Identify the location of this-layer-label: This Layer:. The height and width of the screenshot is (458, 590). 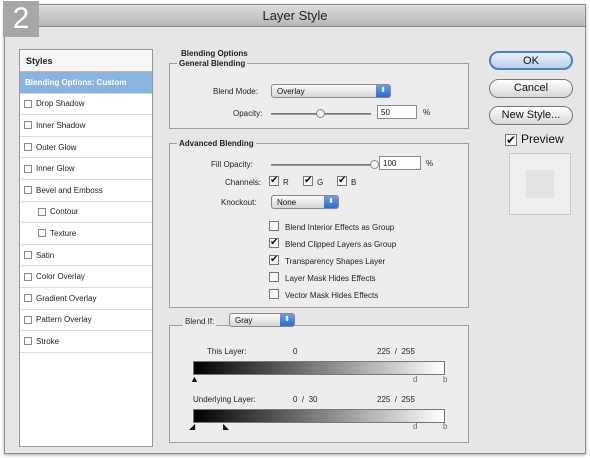
(227, 351).